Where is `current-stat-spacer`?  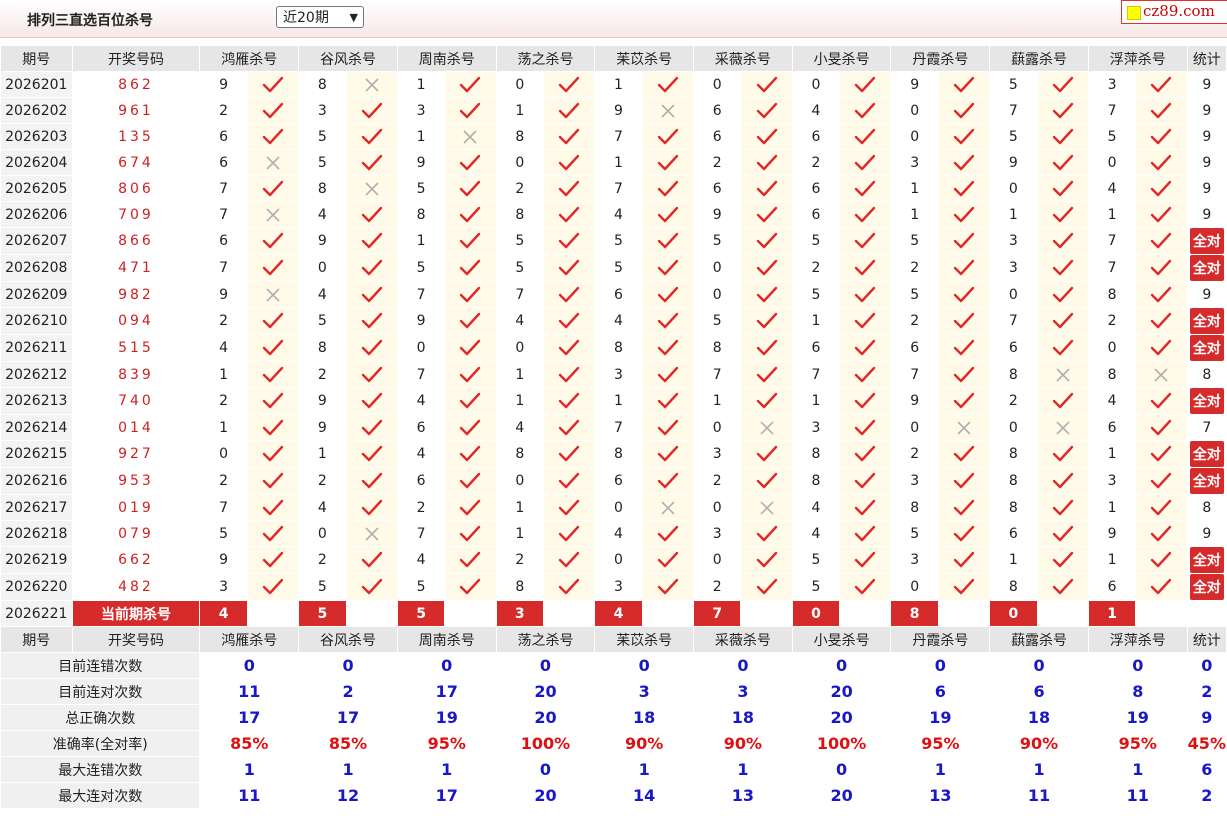 current-stat-spacer is located at coordinates (1206, 613).